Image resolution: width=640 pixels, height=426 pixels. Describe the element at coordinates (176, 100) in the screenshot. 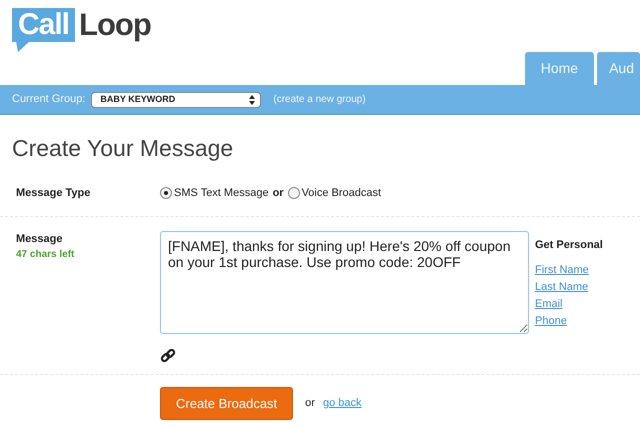

I see `group-select: BABY KEYWORD` at that location.